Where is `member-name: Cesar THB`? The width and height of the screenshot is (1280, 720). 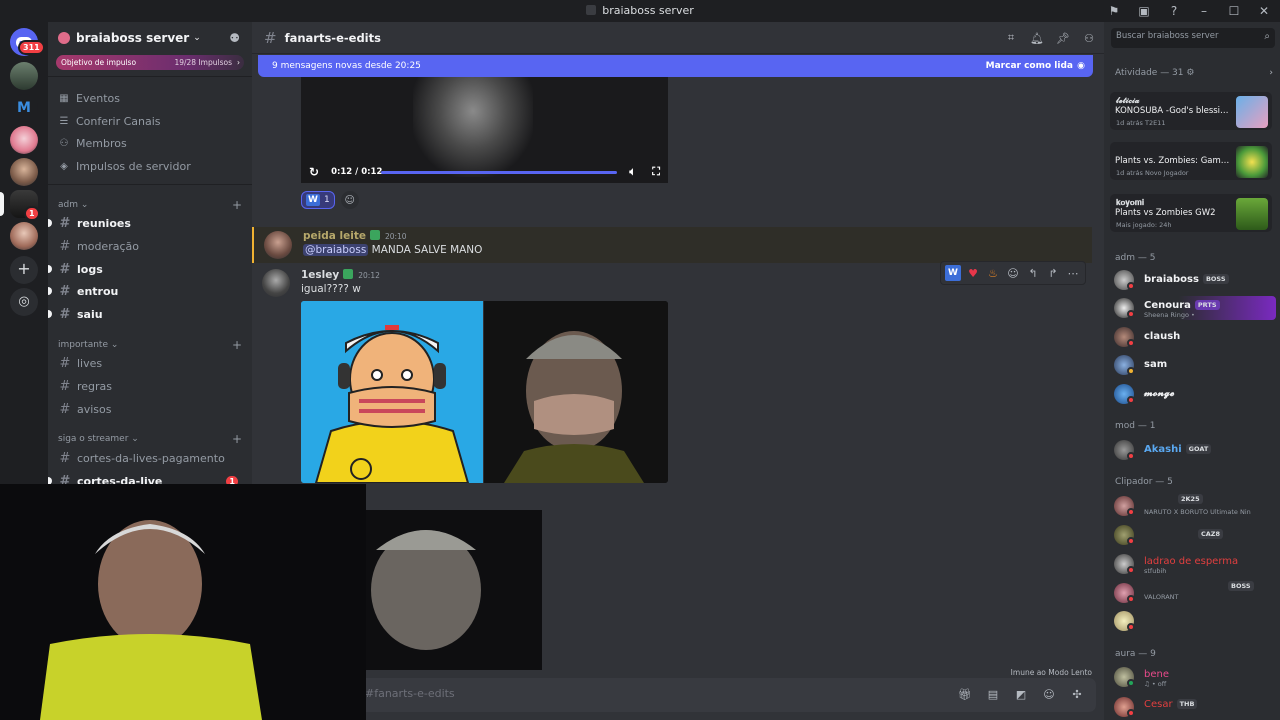 member-name: Cesar THB is located at coordinates (1171, 704).